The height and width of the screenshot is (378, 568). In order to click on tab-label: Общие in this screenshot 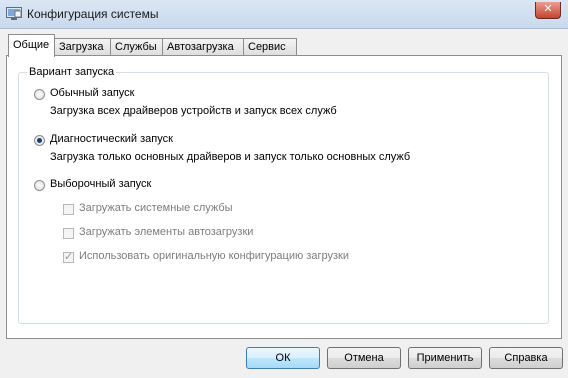, I will do `click(31, 45)`.